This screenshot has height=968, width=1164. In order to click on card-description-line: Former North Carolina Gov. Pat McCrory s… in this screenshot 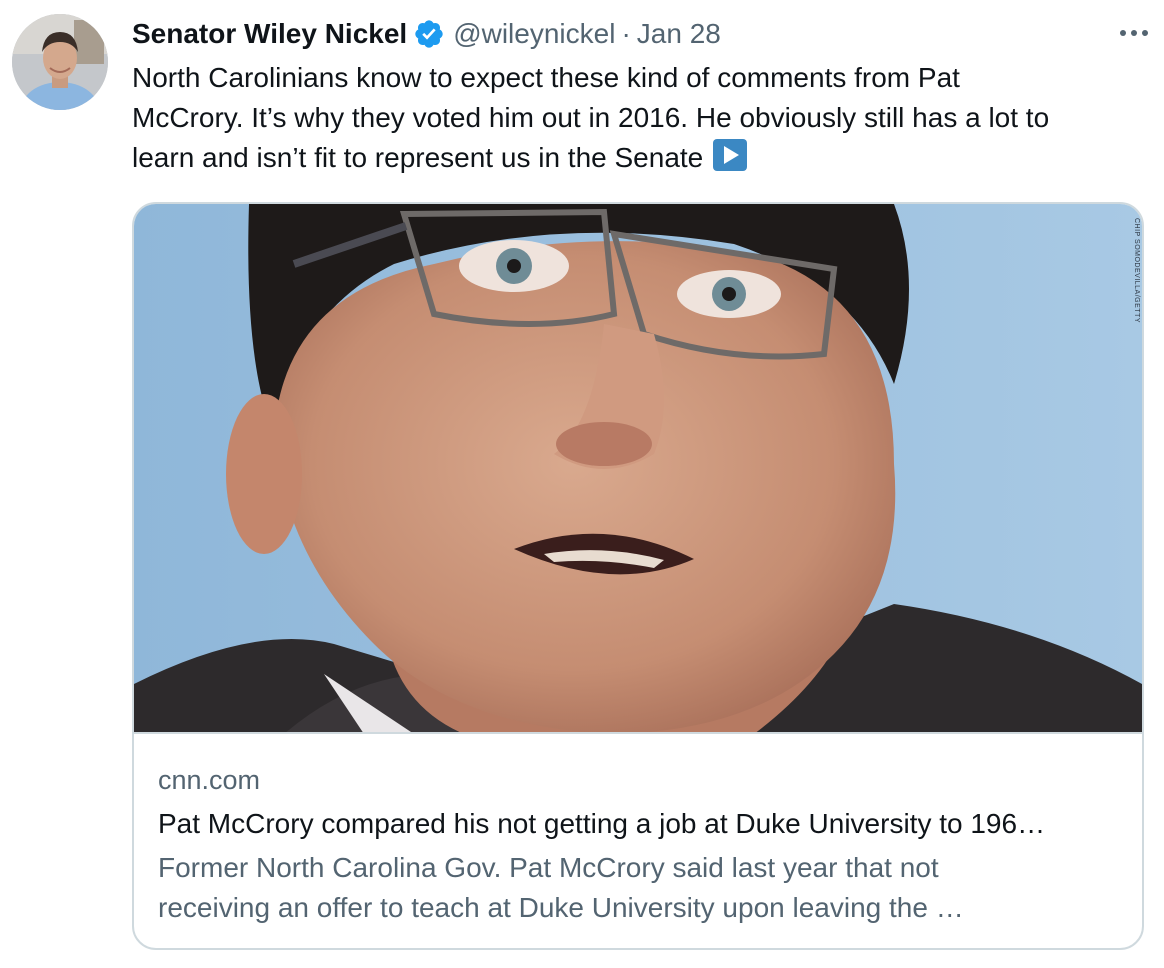, I will do `click(548, 867)`.